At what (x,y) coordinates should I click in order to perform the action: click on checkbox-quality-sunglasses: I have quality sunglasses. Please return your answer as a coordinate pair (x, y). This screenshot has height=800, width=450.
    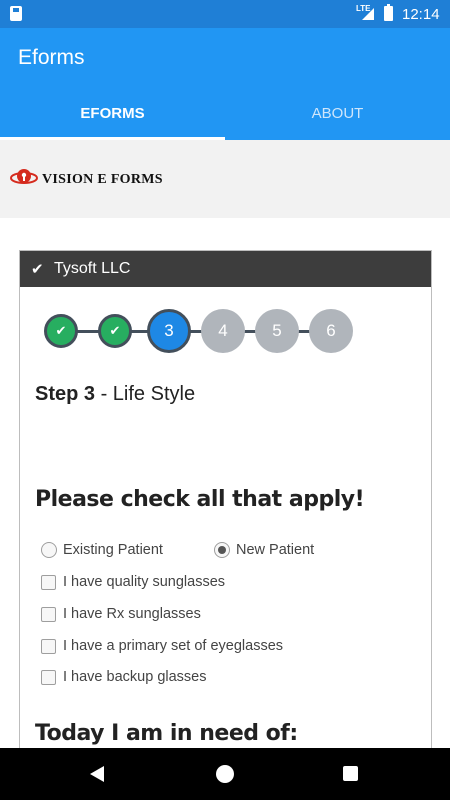
    Looking at the image, I should click on (133, 582).